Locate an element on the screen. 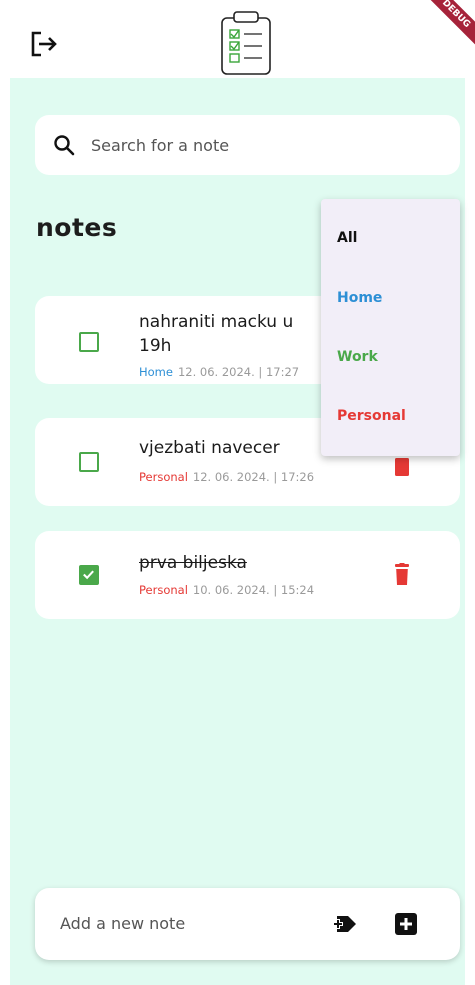 This screenshot has height=985, width=475. menu-item-home: Home is located at coordinates (359, 298).